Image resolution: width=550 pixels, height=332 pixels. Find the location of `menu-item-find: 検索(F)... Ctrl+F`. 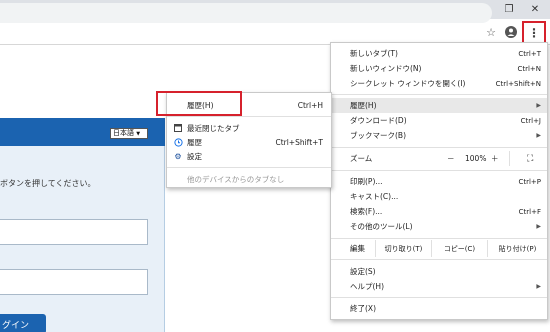

menu-item-find: 検索(F)... Ctrl+F is located at coordinates (439, 211).